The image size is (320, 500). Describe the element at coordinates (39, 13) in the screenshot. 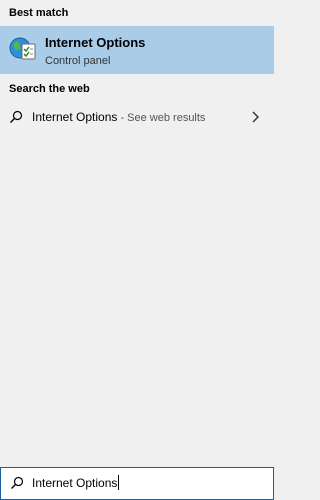

I see `best-match-header: Best match` at that location.